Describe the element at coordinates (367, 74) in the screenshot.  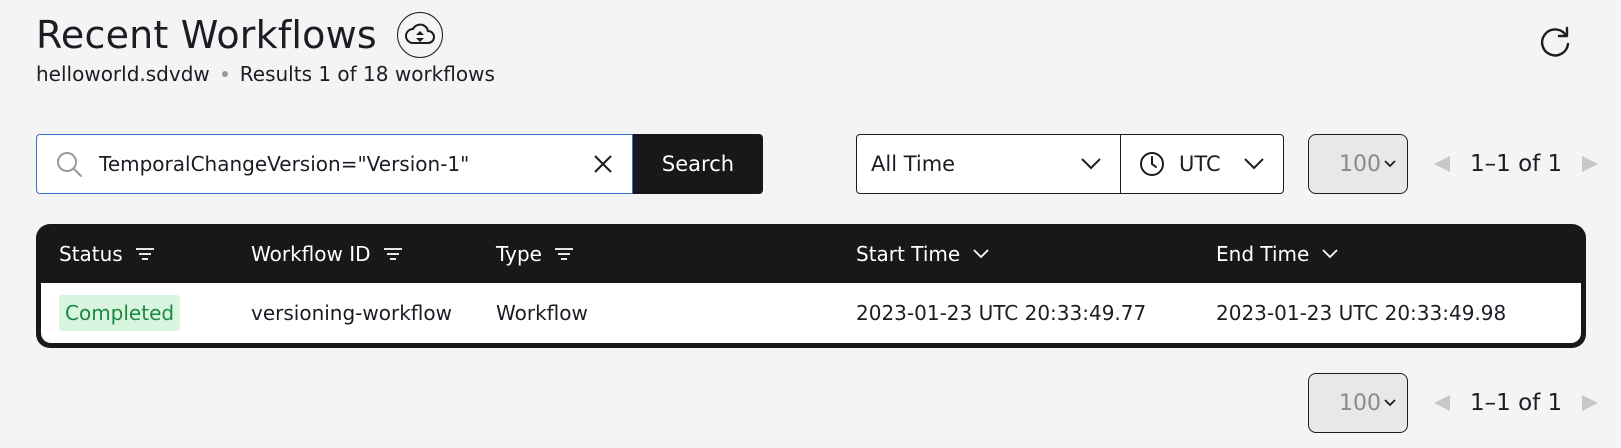
I see `results-count: Results 1 of 18 workflows` at that location.